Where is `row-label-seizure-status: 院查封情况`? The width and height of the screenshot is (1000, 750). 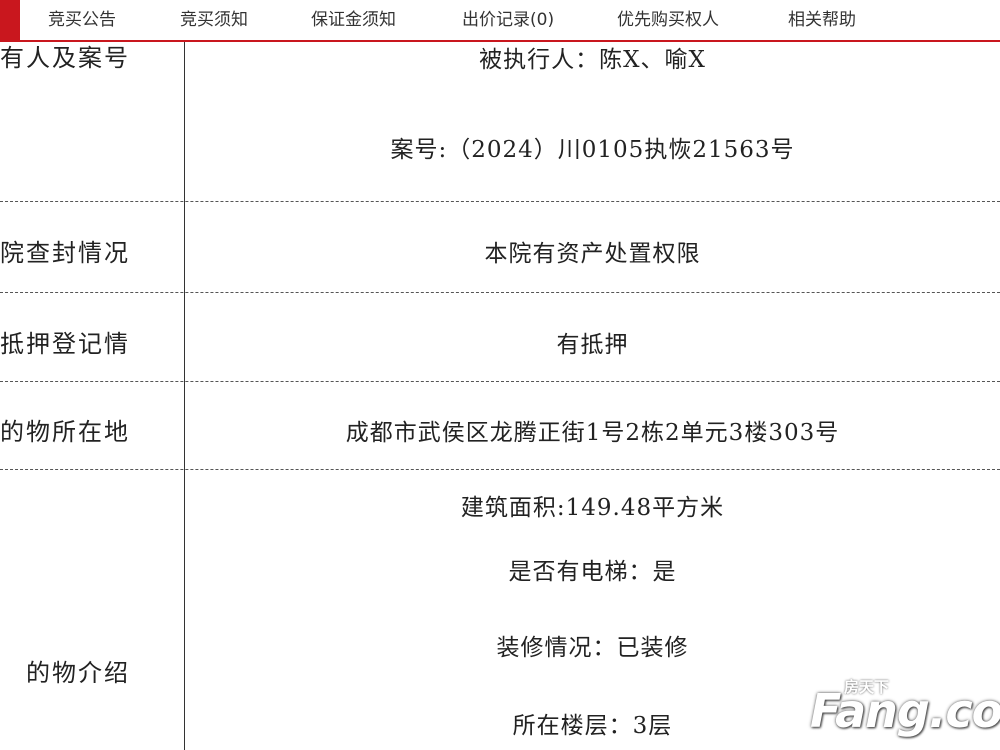
row-label-seizure-status: 院查封情况 is located at coordinates (65, 253).